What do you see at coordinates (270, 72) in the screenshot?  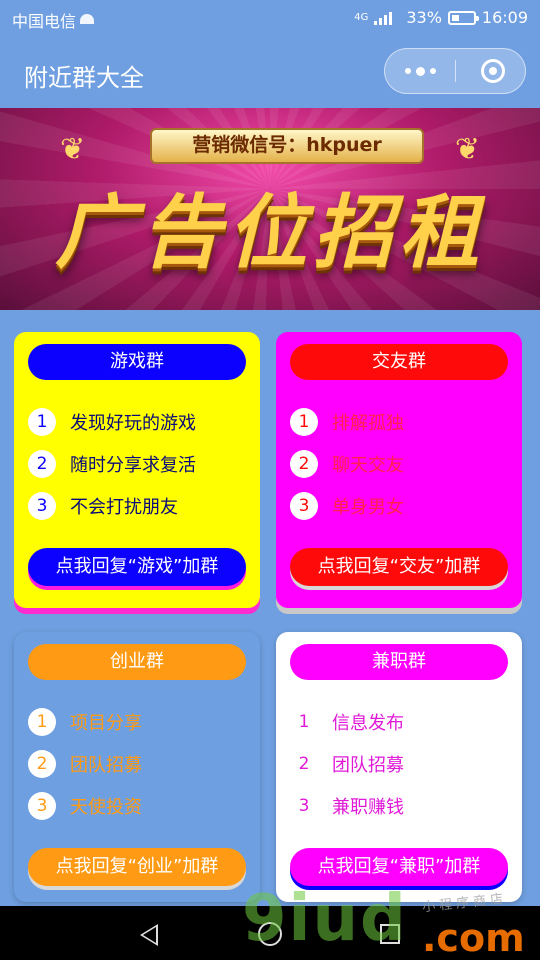 I see `mini-program-navbar: 附近群大全` at bounding box center [270, 72].